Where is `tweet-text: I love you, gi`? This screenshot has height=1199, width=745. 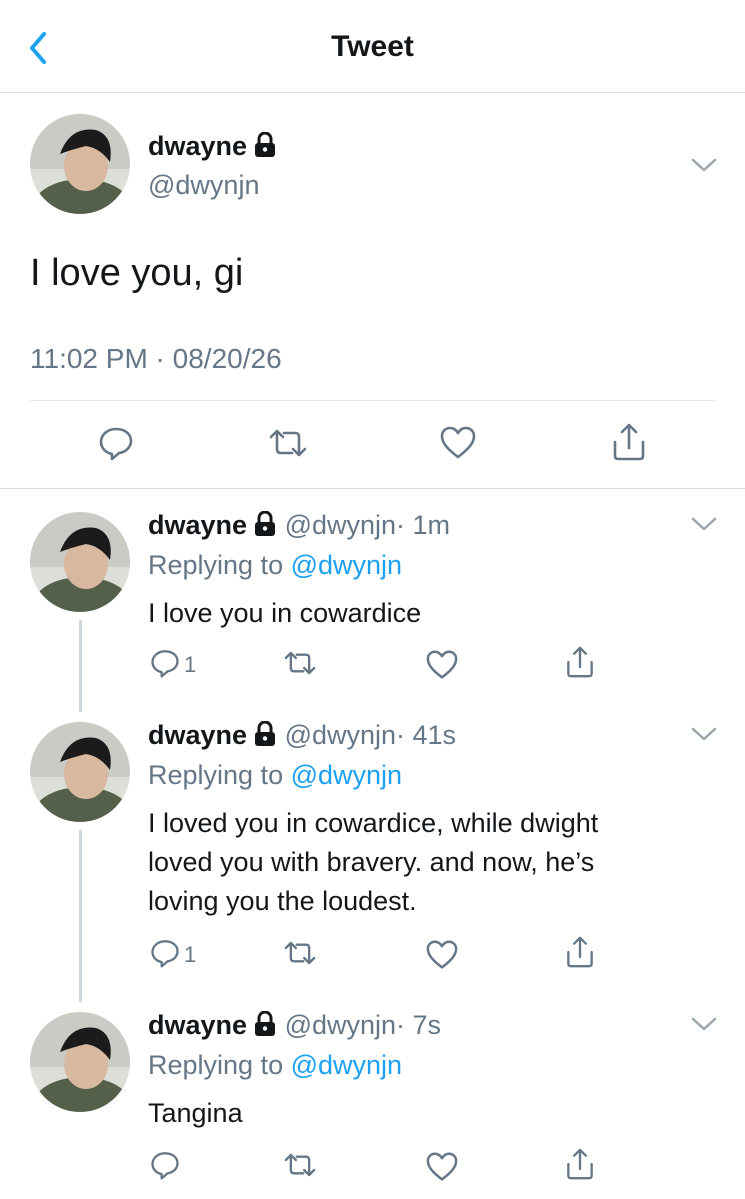 tweet-text: I love you, gi is located at coordinates (137, 273).